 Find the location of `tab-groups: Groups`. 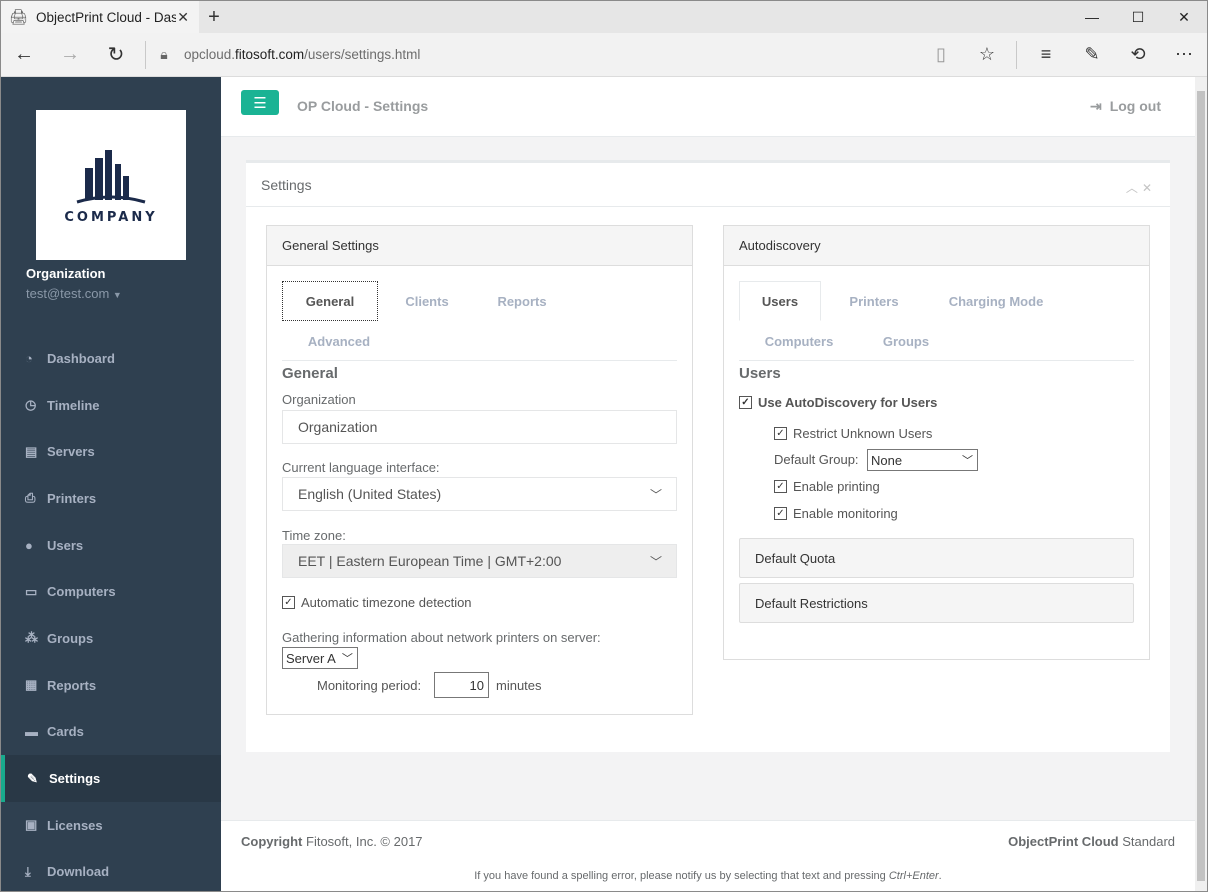

tab-groups: Groups is located at coordinates (906, 341).